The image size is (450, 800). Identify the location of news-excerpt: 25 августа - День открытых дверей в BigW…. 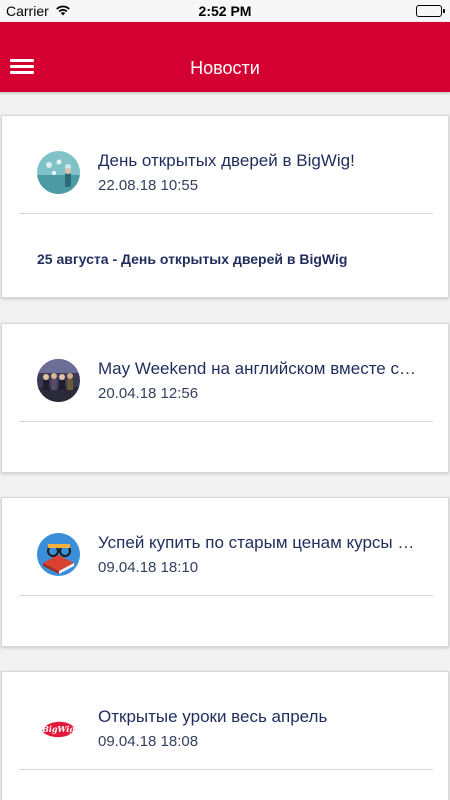
(192, 259).